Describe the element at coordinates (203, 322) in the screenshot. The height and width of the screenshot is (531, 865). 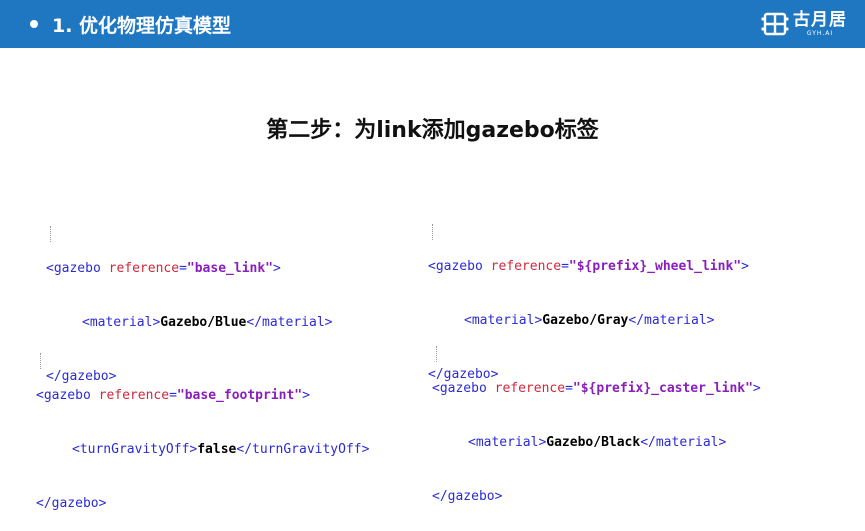
I see `xml-text: Gazebo/Blue` at that location.